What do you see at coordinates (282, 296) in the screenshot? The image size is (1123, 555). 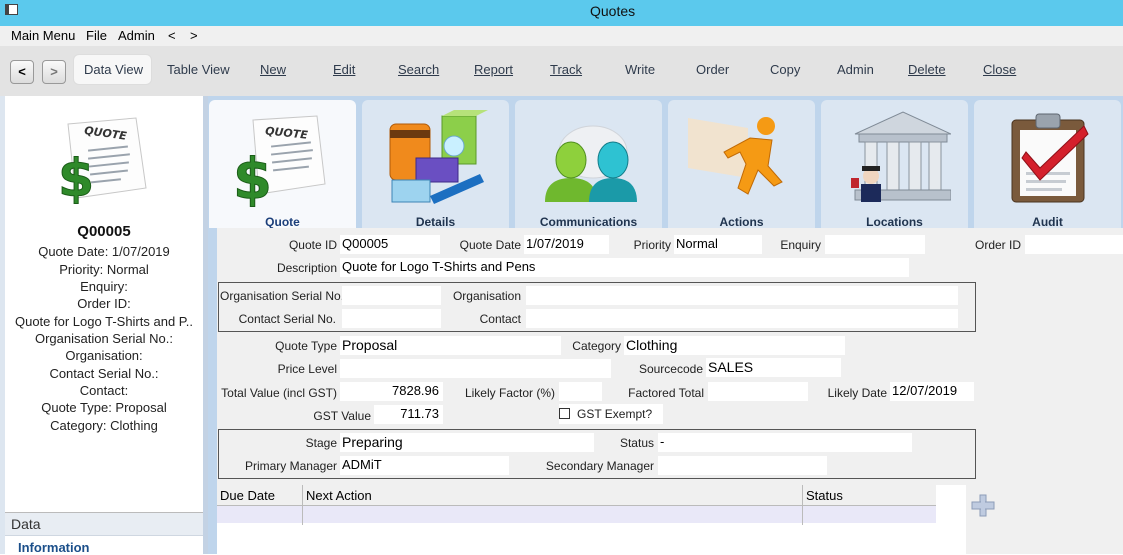 I see `org-serial-label: Organisation Serial No.` at bounding box center [282, 296].